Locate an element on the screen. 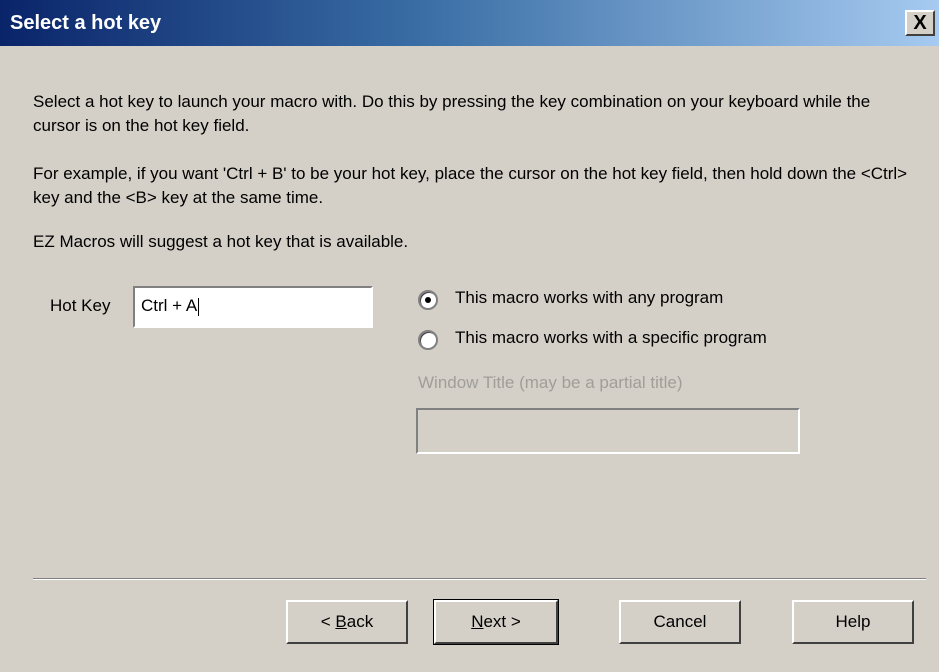 This screenshot has width=939, height=672. separator is located at coordinates (479, 579).